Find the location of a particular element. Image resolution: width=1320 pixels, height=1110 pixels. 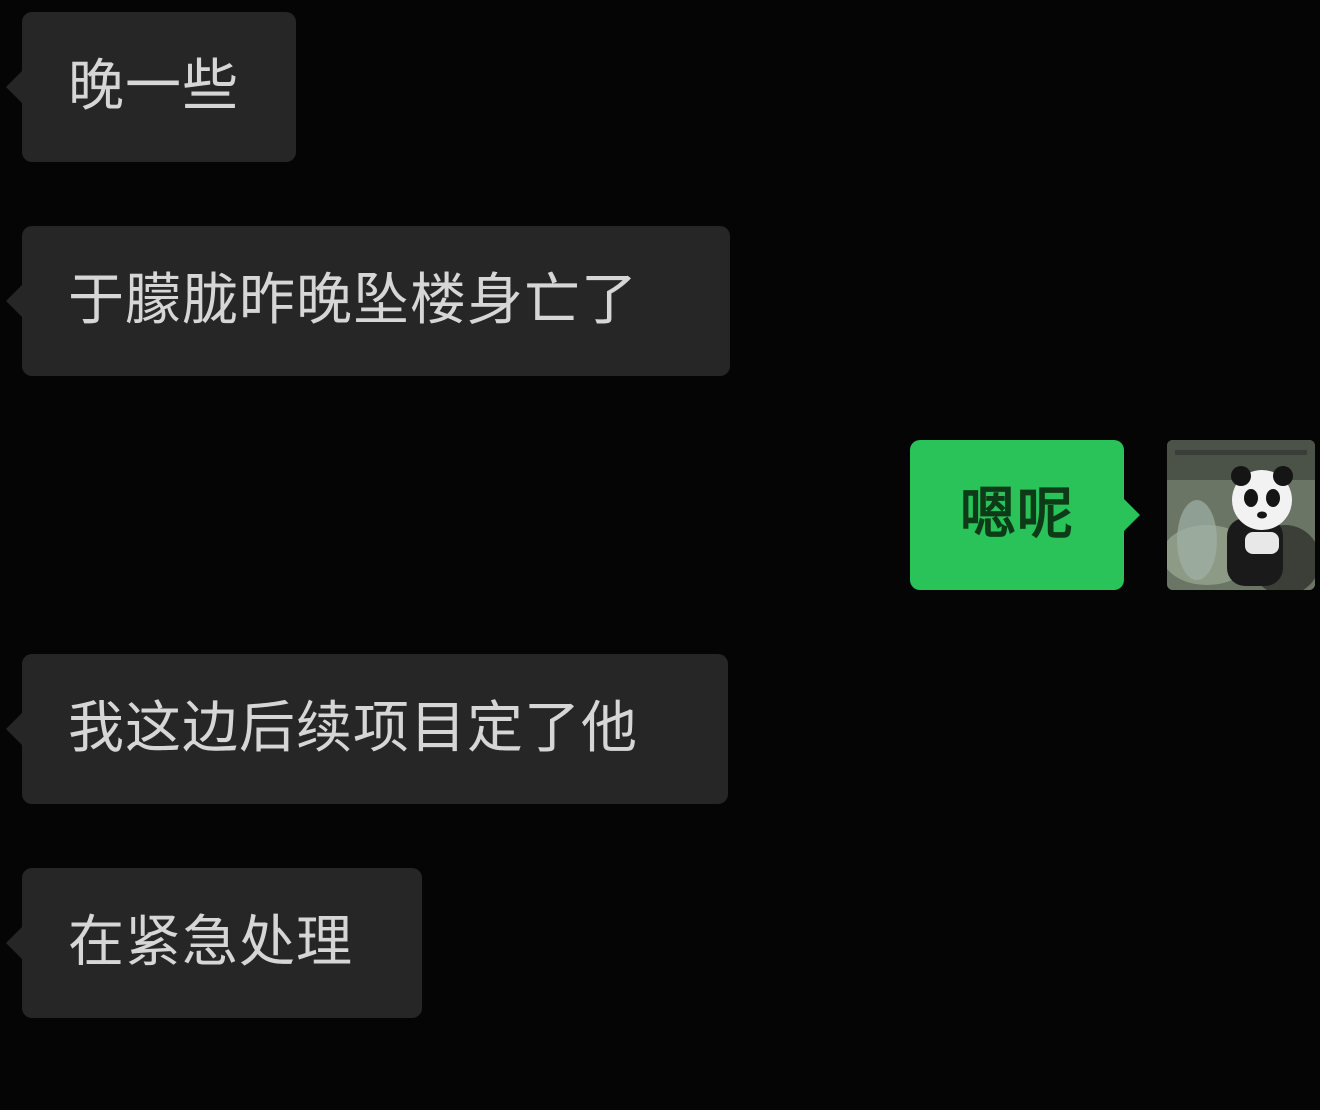

panda-avatar-icon is located at coordinates (1241, 515).